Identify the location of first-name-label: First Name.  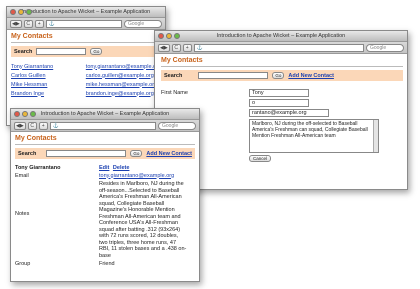
(174, 93).